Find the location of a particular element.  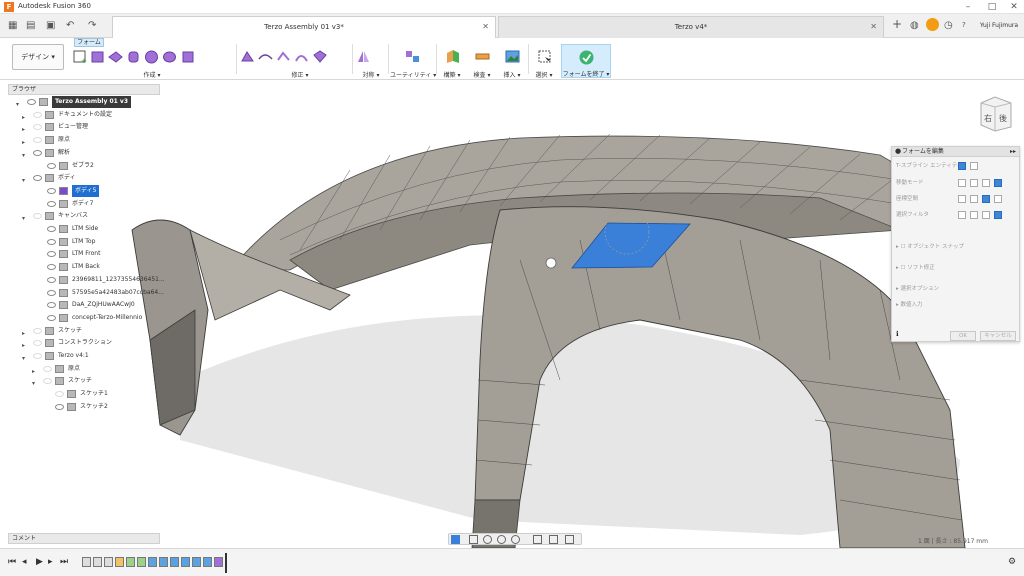

browser-node: ▸ コンストラクション is located at coordinates (83, 343).